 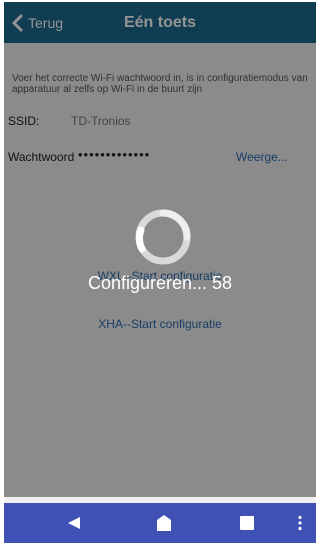 I want to click on nav-recent-apps-button, so click(x=247, y=523).